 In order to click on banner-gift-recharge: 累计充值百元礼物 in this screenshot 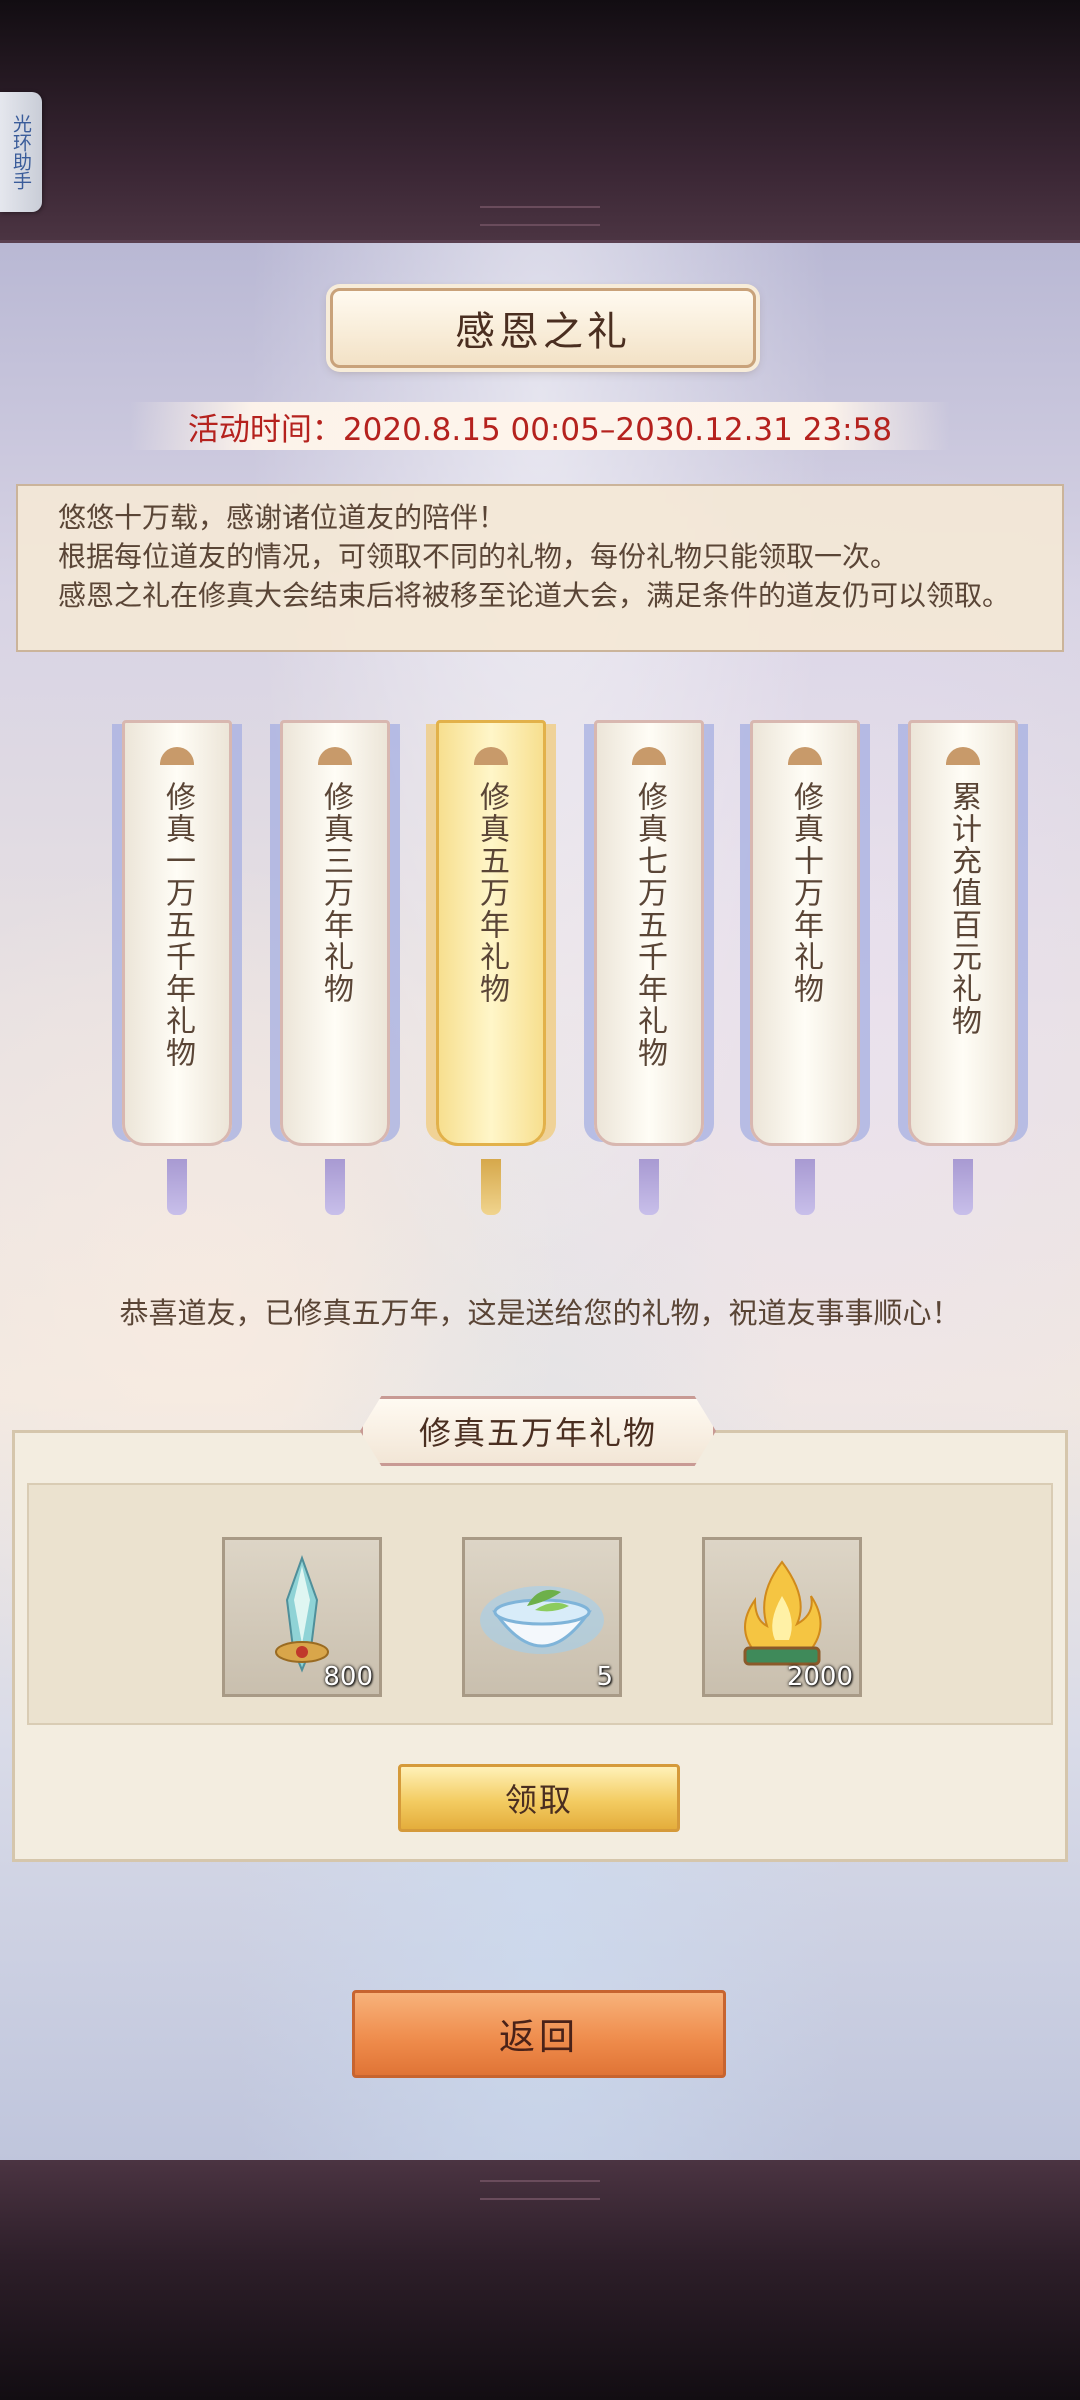, I will do `click(963, 967)`.